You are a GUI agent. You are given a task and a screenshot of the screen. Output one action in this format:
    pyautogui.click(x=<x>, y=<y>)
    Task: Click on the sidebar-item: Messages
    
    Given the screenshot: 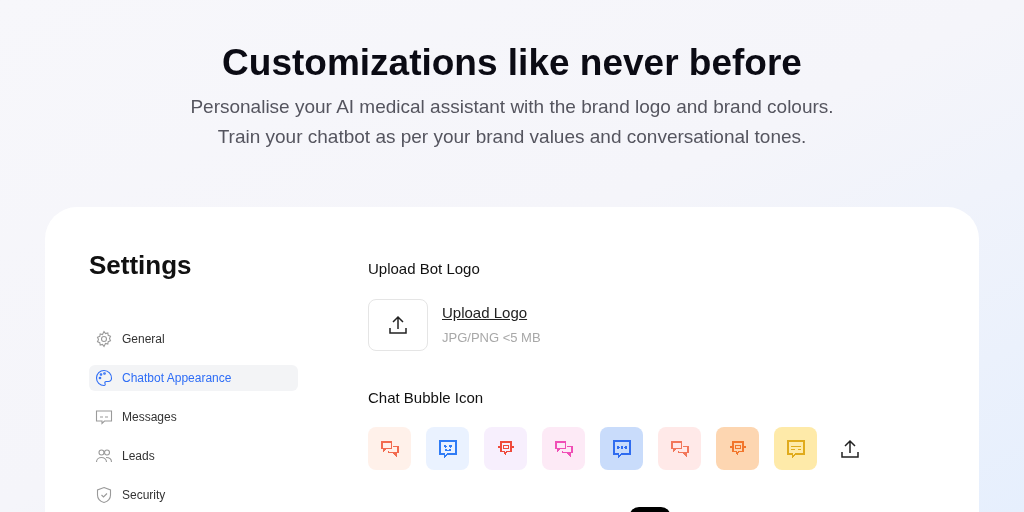 What is the action you would take?
    pyautogui.click(x=193, y=417)
    